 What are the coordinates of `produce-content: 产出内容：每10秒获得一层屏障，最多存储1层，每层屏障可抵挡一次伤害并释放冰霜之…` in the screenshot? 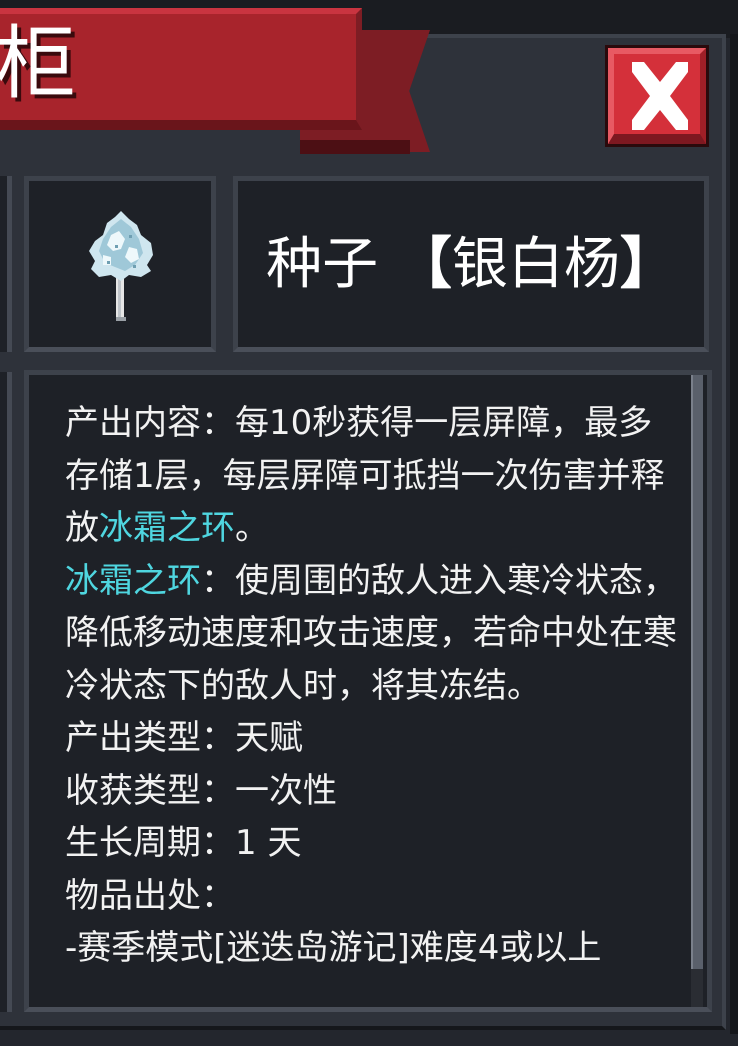 It's located at (365, 475).